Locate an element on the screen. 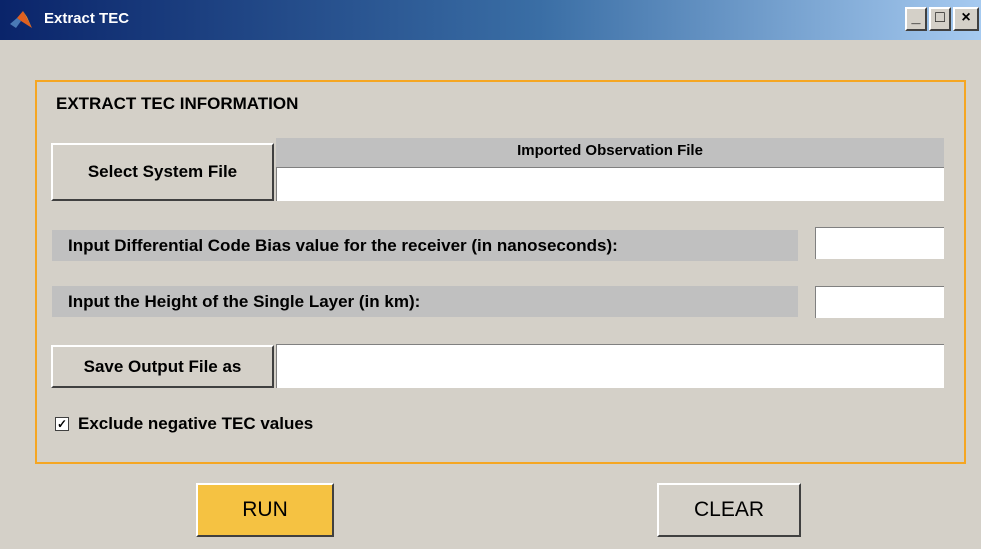 This screenshot has width=981, height=549. exclude-negative-tec-label: Exclude negative TEC values is located at coordinates (196, 423).